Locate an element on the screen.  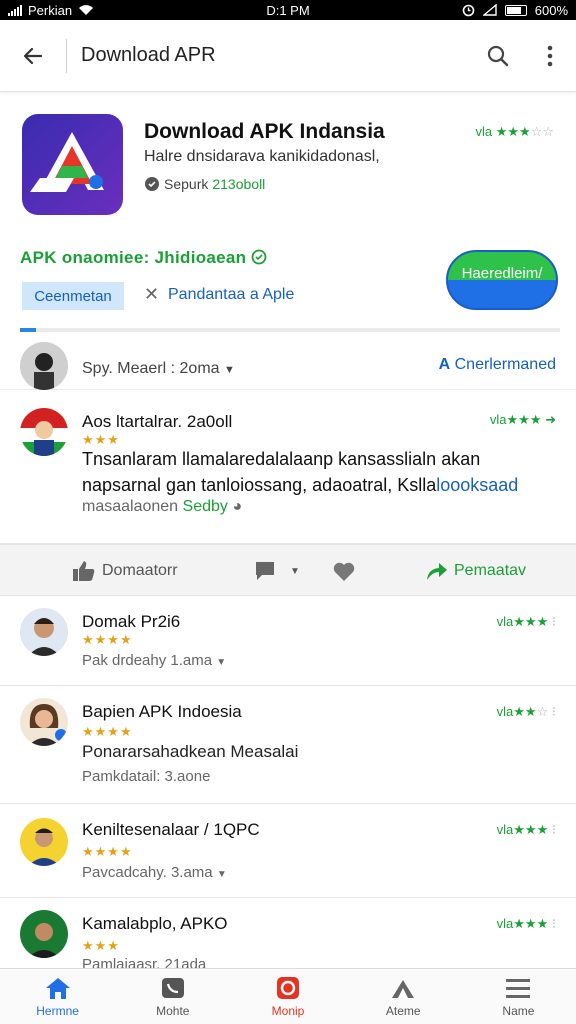
rating-stars: ★★★ is located at coordinates (513, 131).